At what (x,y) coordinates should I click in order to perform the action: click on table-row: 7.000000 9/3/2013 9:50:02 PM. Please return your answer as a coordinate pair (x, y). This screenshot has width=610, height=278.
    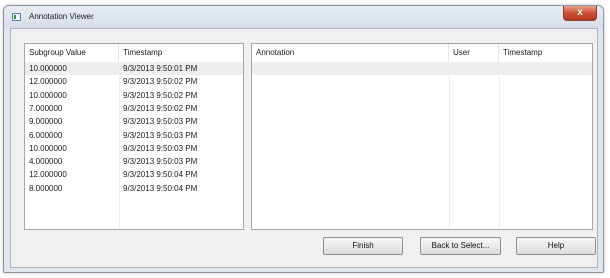
    Looking at the image, I should click on (134, 108).